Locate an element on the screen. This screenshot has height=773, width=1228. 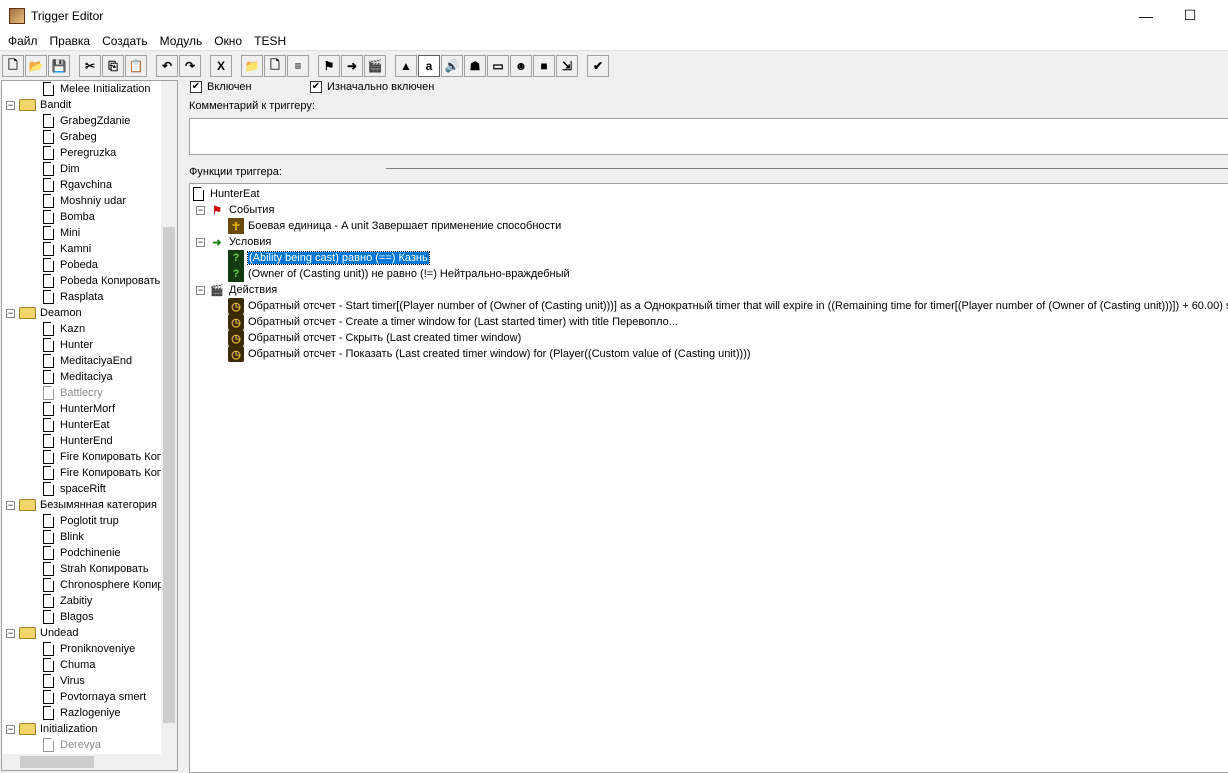
tree-item: Grabeg is located at coordinates (70, 137).